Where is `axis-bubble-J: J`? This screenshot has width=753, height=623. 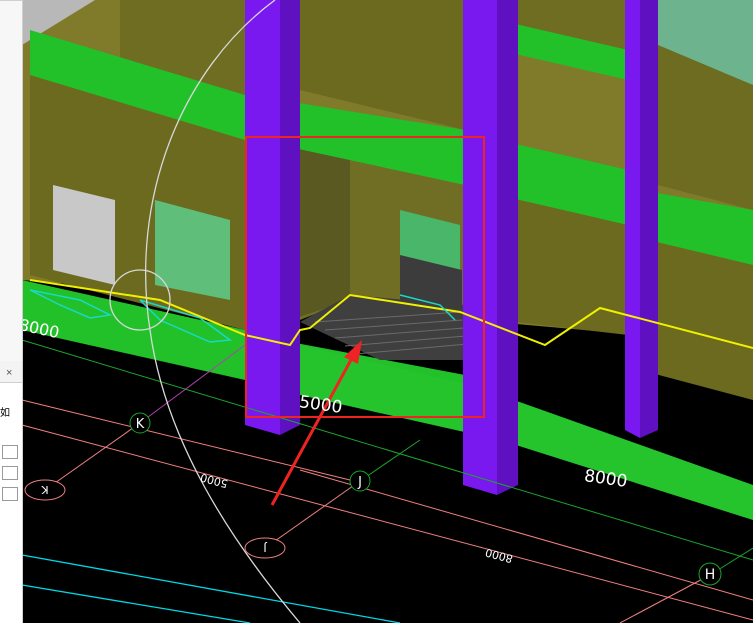
axis-bubble-J: J is located at coordinates (360, 481).